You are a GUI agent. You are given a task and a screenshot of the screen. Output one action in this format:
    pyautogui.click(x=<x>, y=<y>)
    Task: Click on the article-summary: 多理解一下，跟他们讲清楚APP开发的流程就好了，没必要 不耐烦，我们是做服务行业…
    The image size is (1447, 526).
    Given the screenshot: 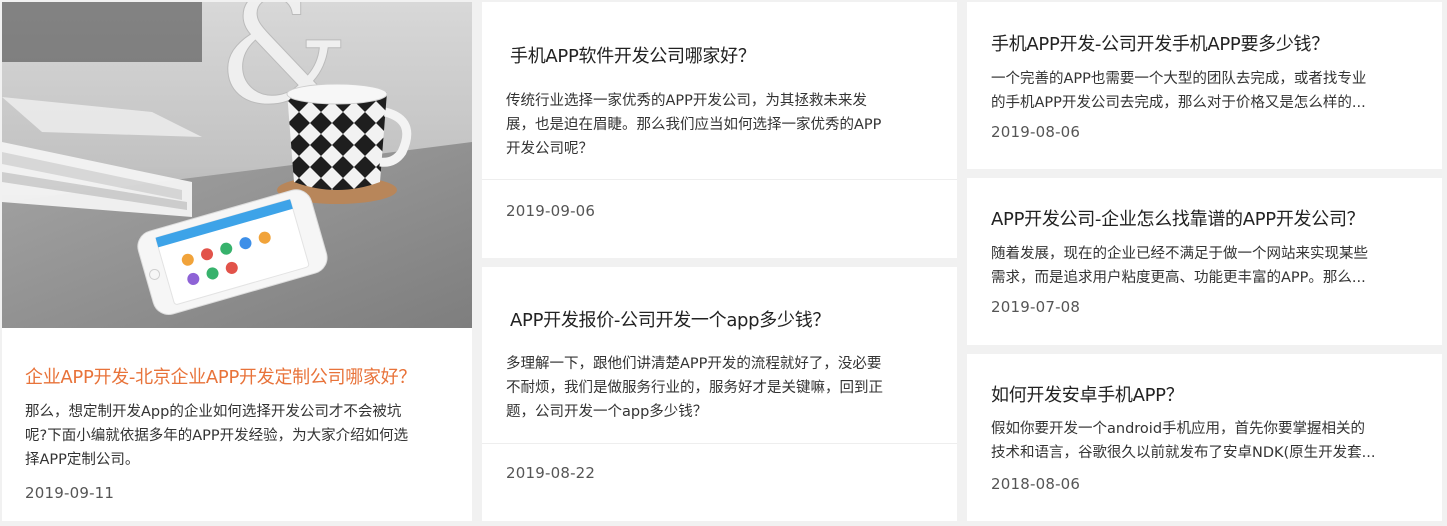 What is the action you would take?
    pyautogui.click(x=721, y=388)
    